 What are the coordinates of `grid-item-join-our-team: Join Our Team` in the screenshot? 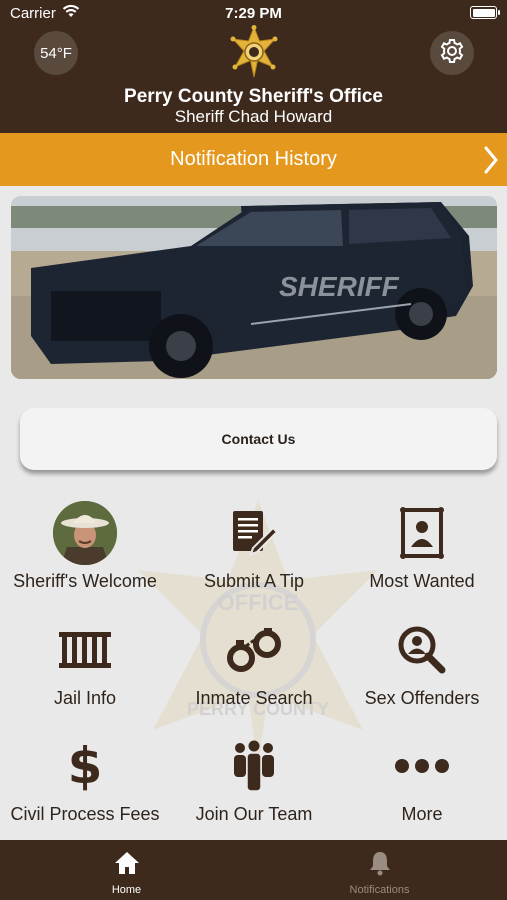 It's located at (254, 787).